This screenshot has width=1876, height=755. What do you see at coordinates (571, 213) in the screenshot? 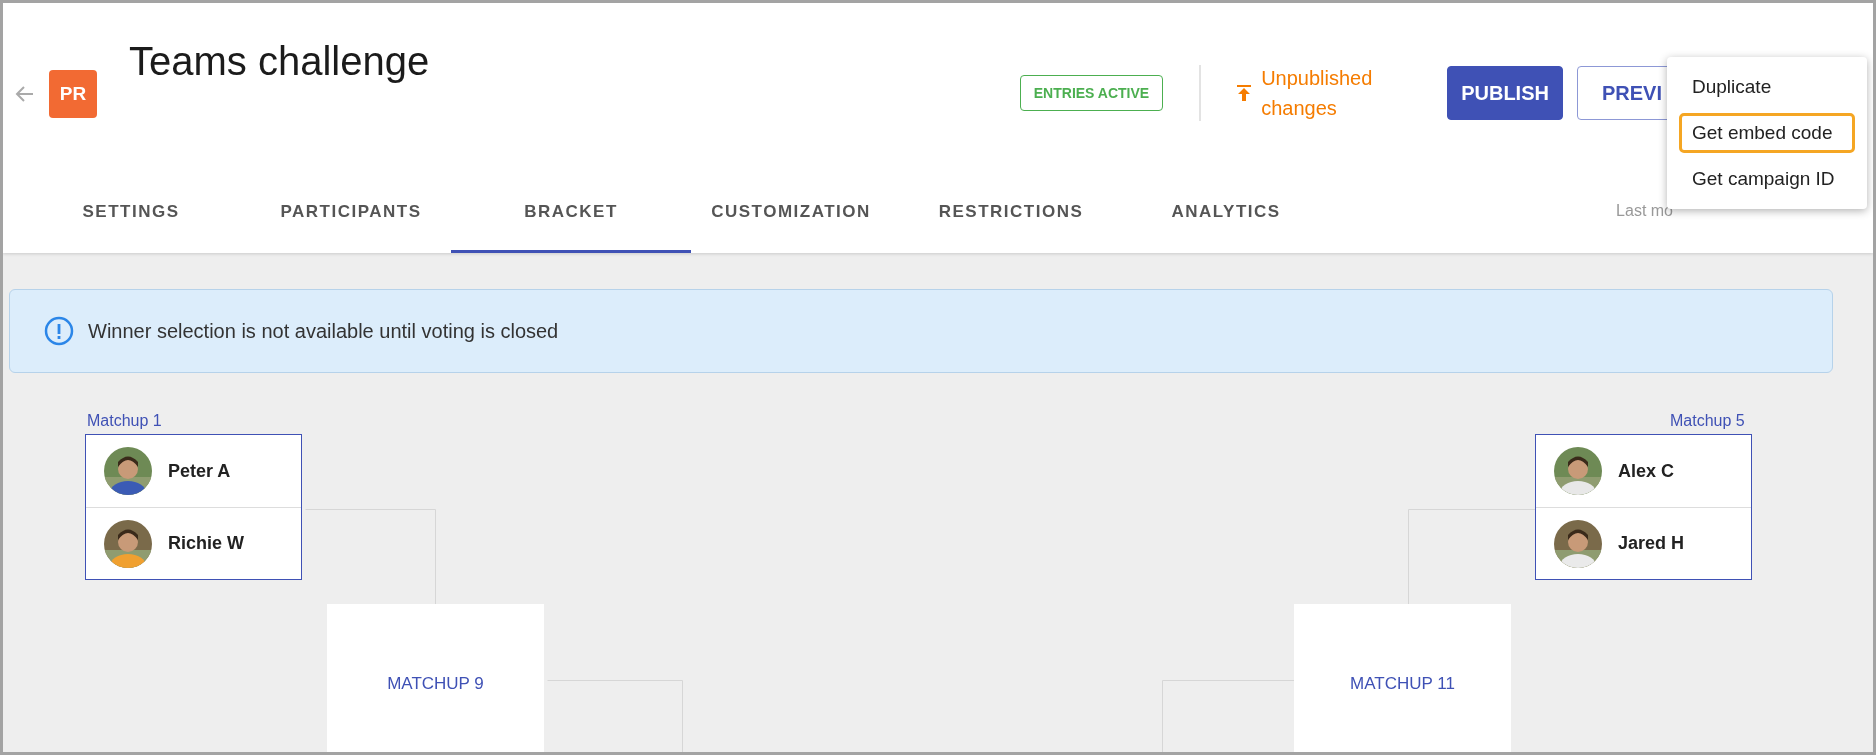
I see `tab: BRACKET` at bounding box center [571, 213].